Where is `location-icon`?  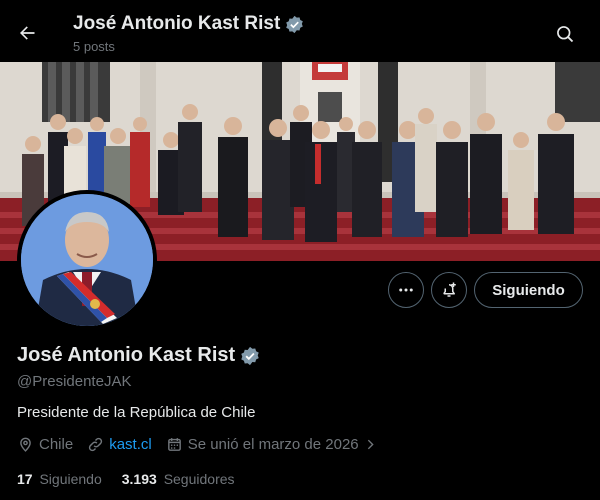 location-icon is located at coordinates (25, 444).